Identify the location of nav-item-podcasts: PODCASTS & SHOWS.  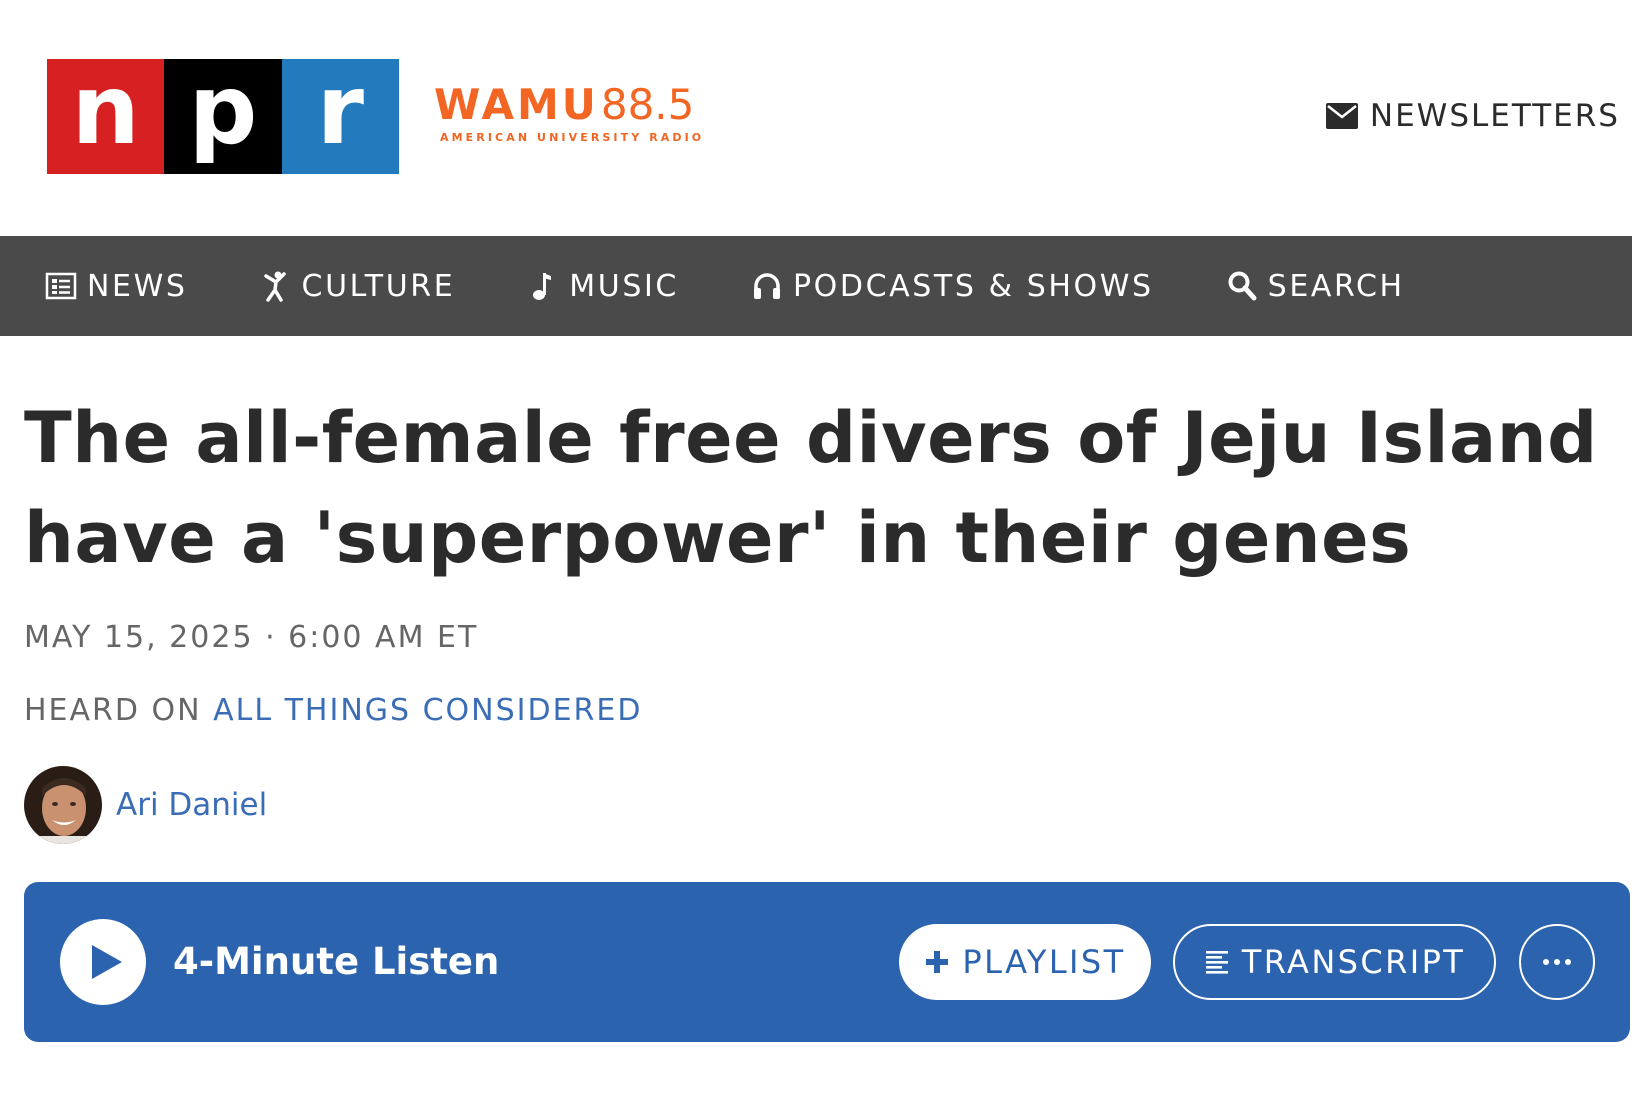
(952, 286).